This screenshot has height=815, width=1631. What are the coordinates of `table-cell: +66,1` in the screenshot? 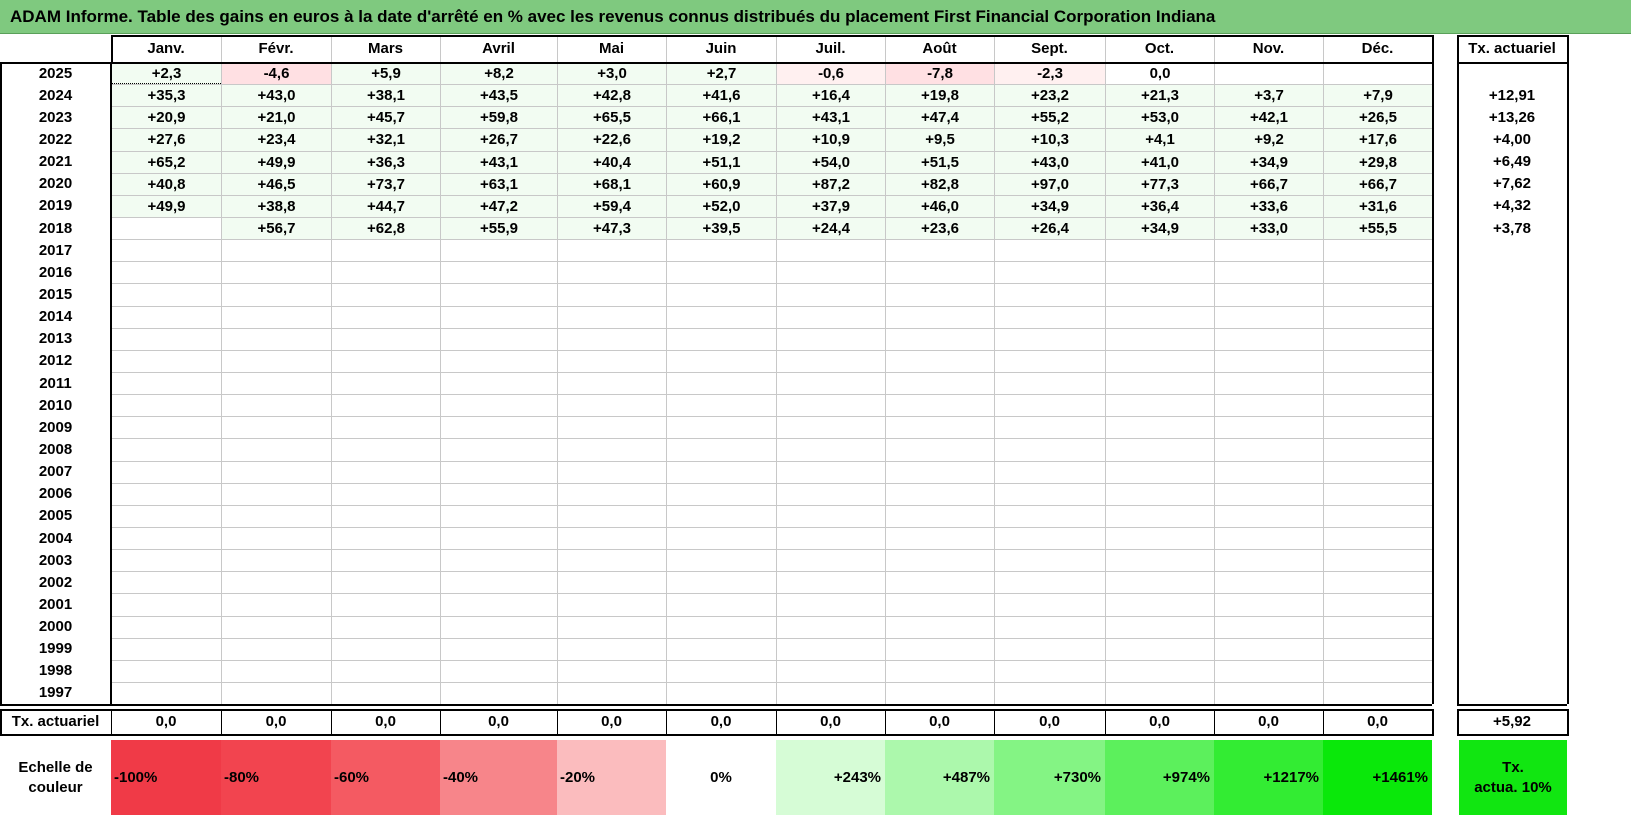 It's located at (721, 118).